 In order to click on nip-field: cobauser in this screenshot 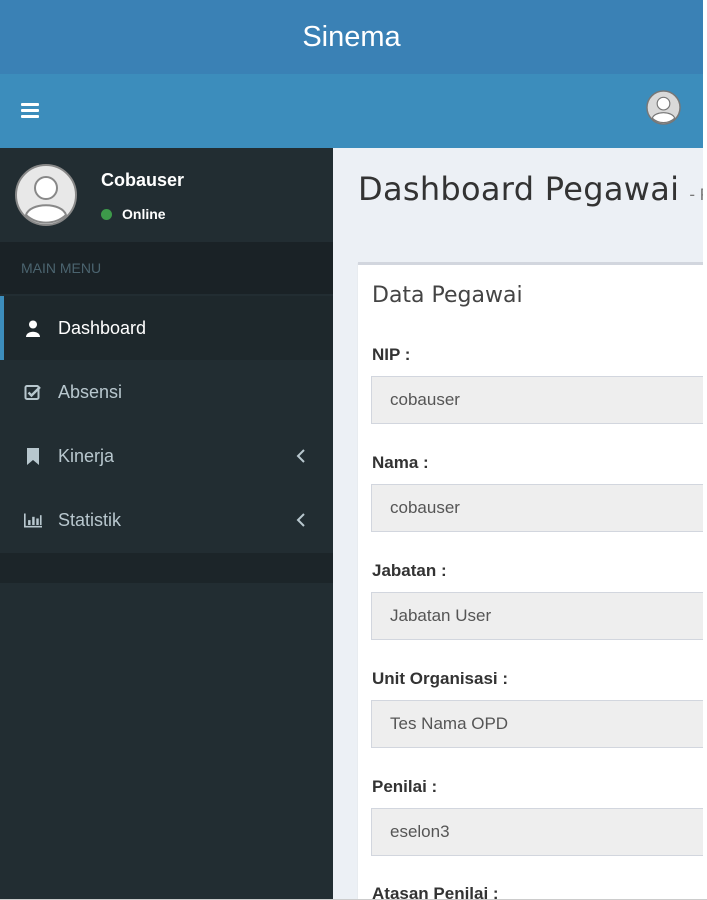, I will do `click(537, 400)`.